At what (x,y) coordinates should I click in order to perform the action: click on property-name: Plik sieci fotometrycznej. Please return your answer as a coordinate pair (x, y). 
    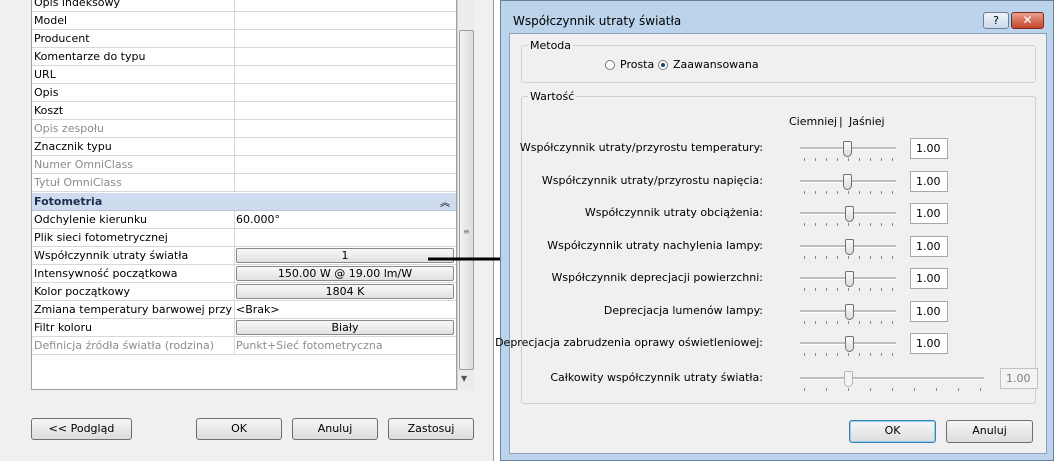
    Looking at the image, I should click on (101, 237).